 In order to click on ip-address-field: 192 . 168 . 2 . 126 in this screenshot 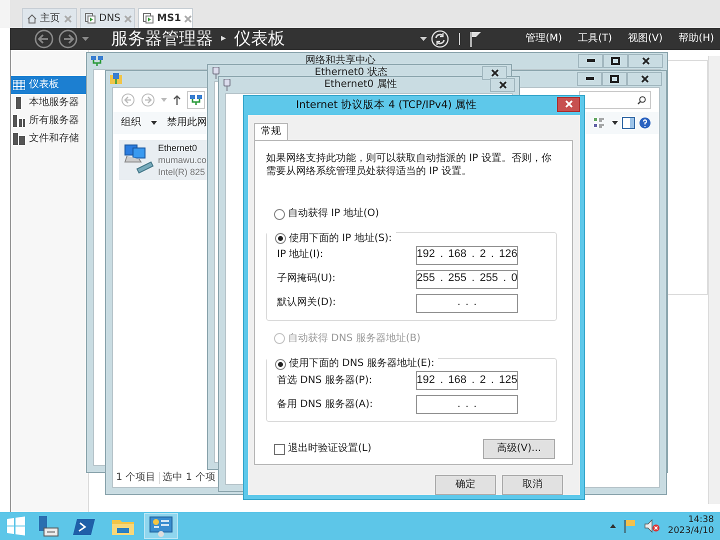, I will do `click(467, 255)`.